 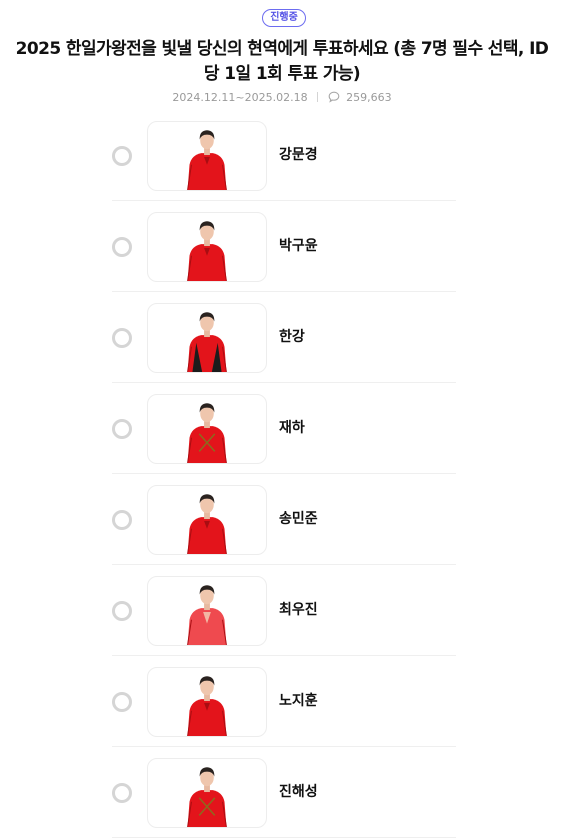 What do you see at coordinates (298, 701) in the screenshot?
I see `candidate-name: 노지훈` at bounding box center [298, 701].